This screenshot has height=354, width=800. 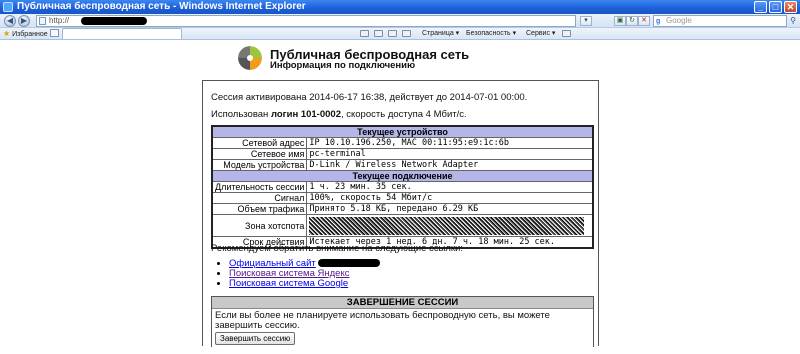 What do you see at coordinates (450, 198) in the screenshot?
I see `signal-value: 100%, скорость 54 Мбит/с` at bounding box center [450, 198].